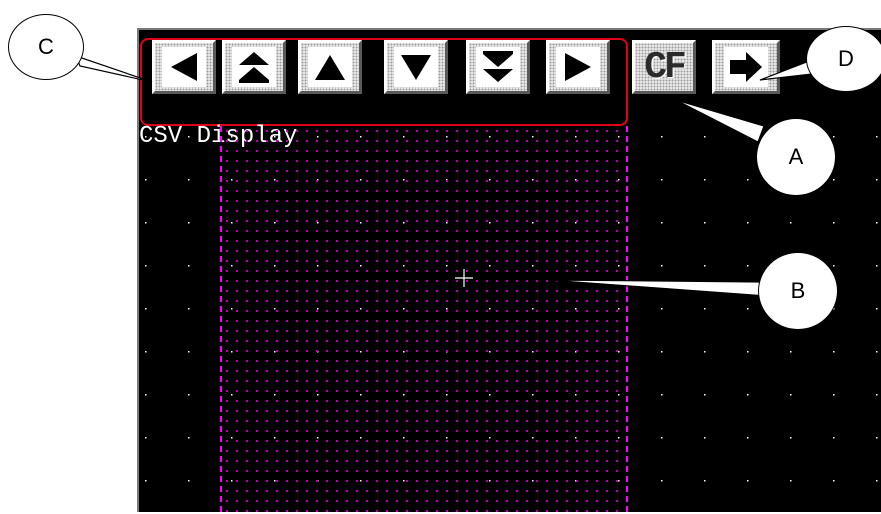 This screenshot has width=881, height=514. Describe the element at coordinates (796, 157) in the screenshot. I see `callout-a: A` at that location.